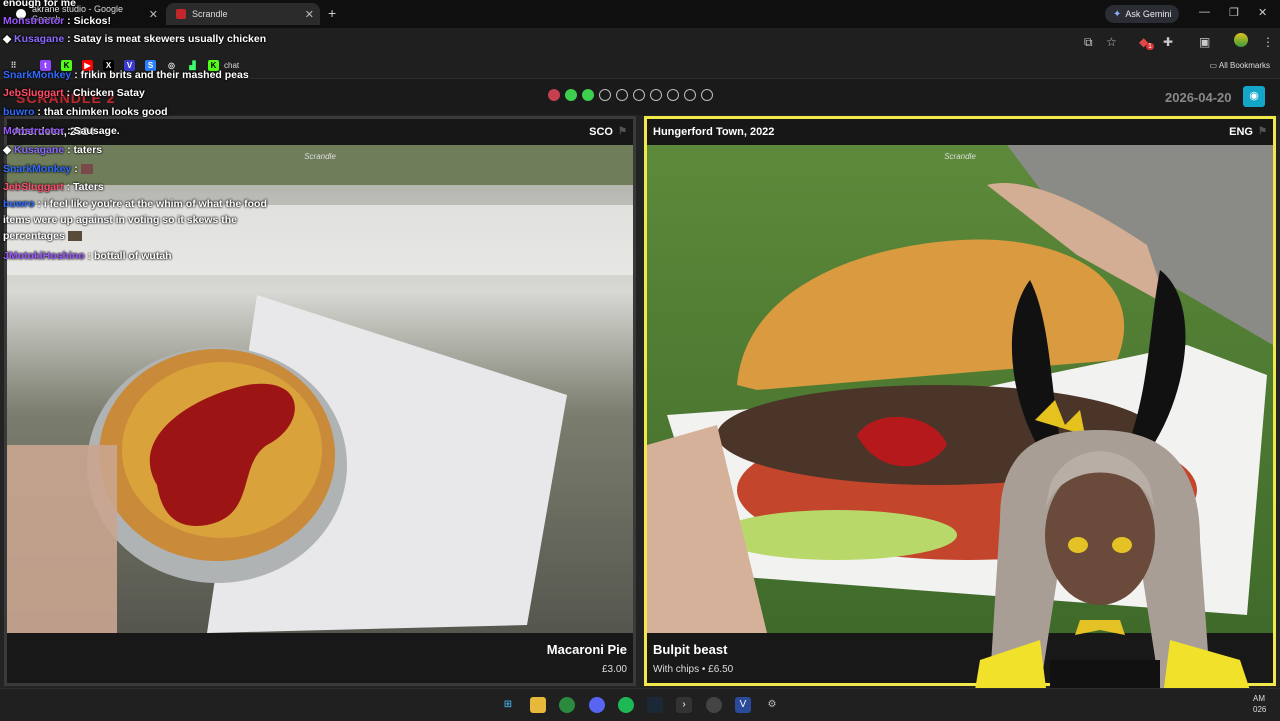  Describe the element at coordinates (714, 132) in the screenshot. I see `card-location: Hungerford Town, 2022` at that location.